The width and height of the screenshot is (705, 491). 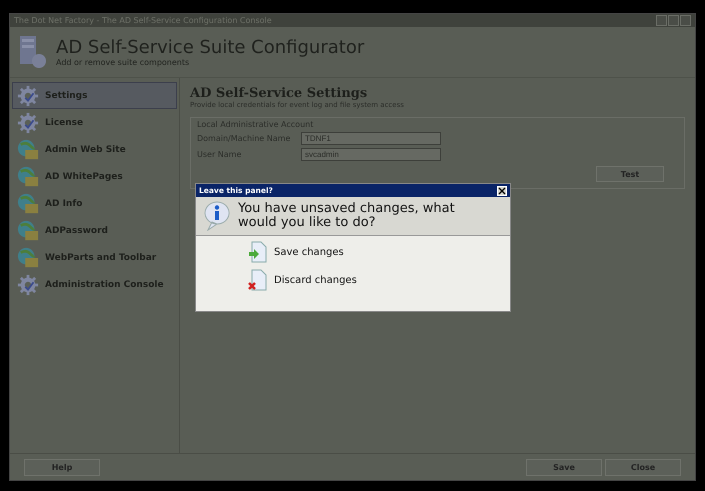 What do you see at coordinates (371, 154) in the screenshot?
I see `input-field: svcadmin` at bounding box center [371, 154].